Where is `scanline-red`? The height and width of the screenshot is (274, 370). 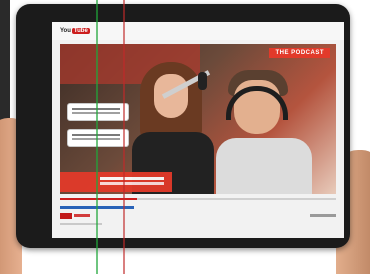 scanline-red is located at coordinates (124, 137).